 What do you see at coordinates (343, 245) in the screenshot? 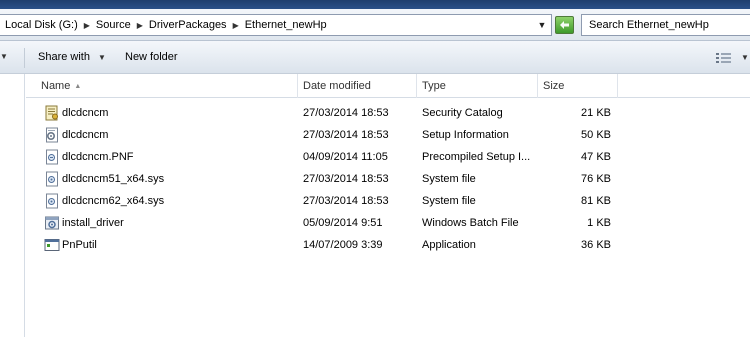
I see `file-date-modified: 14/07/2009 3:39` at bounding box center [343, 245].